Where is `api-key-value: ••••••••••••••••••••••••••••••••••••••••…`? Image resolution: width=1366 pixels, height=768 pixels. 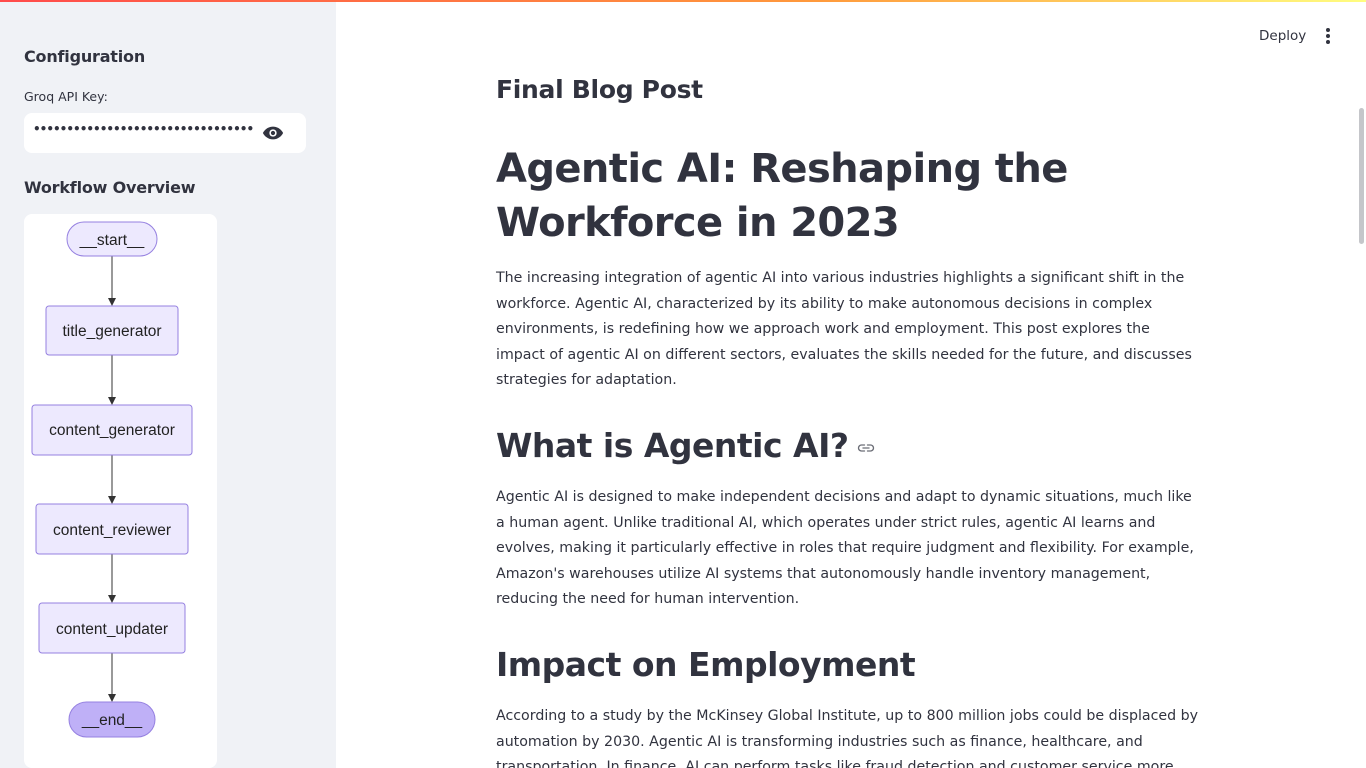
api-key-value: ••••••••••••••••••••••••••••••••••••••••… is located at coordinates (143, 129).